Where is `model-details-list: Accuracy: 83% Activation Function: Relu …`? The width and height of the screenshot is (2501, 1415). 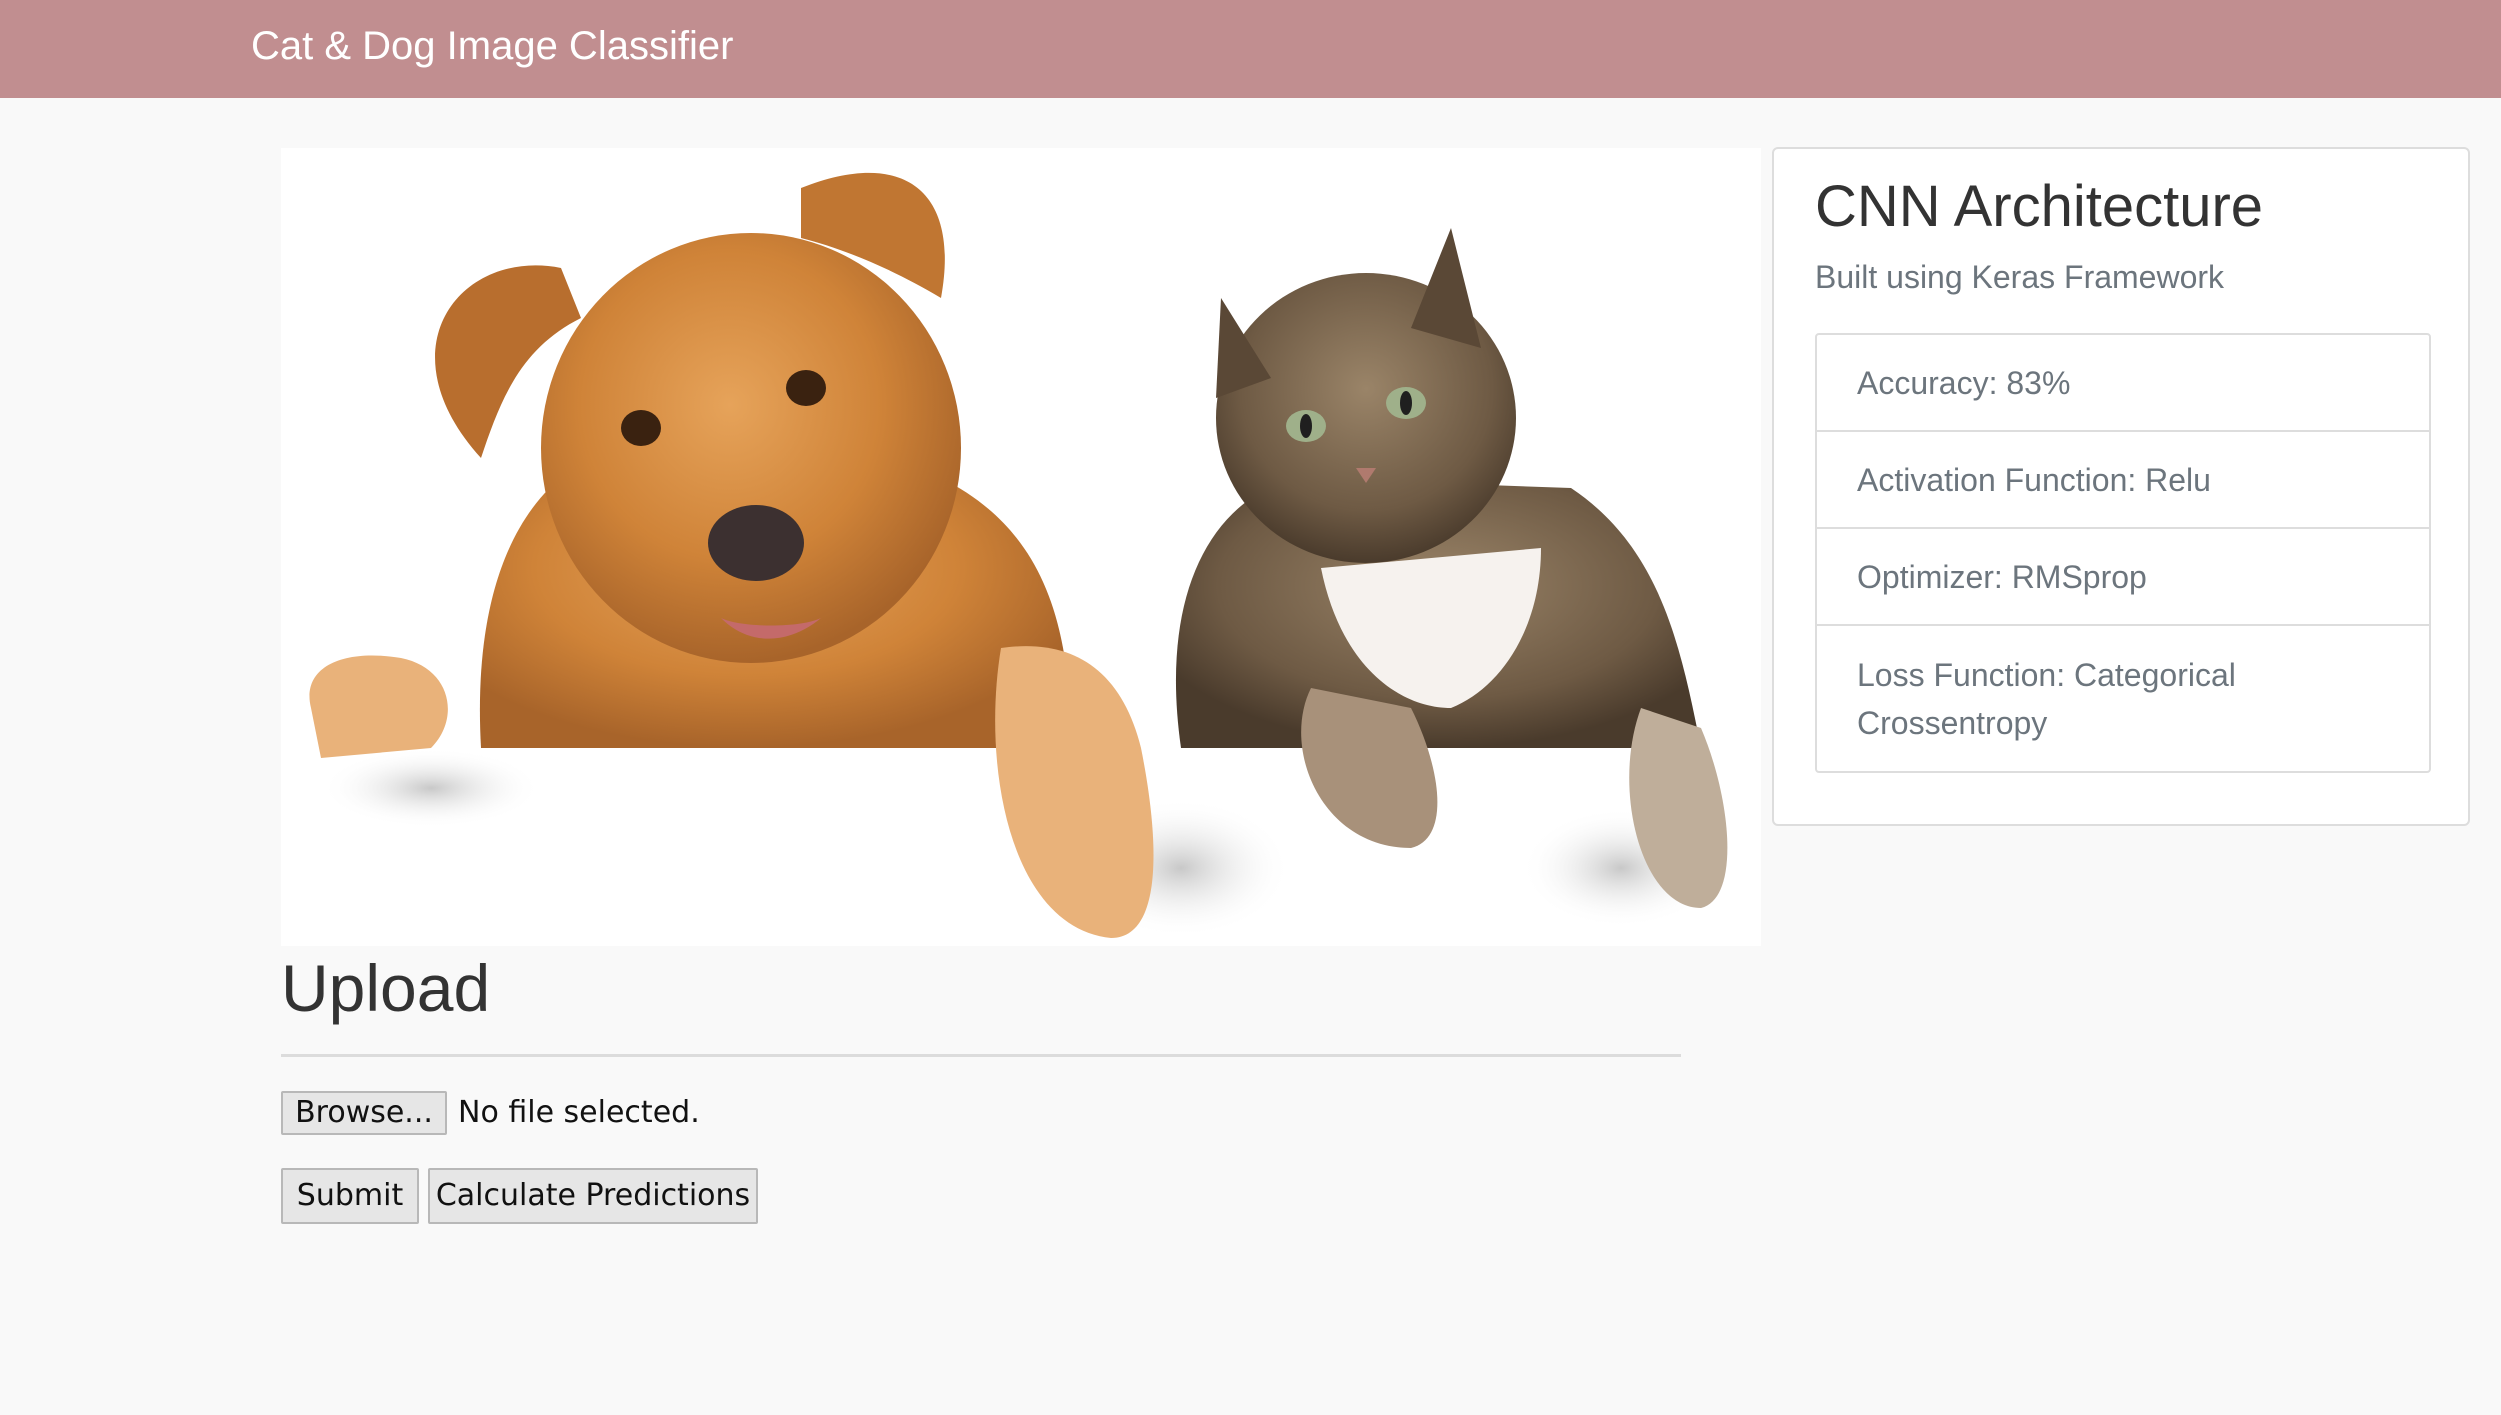
model-details-list: Accuracy: 83% Activation Function: Relu … is located at coordinates (2123, 553).